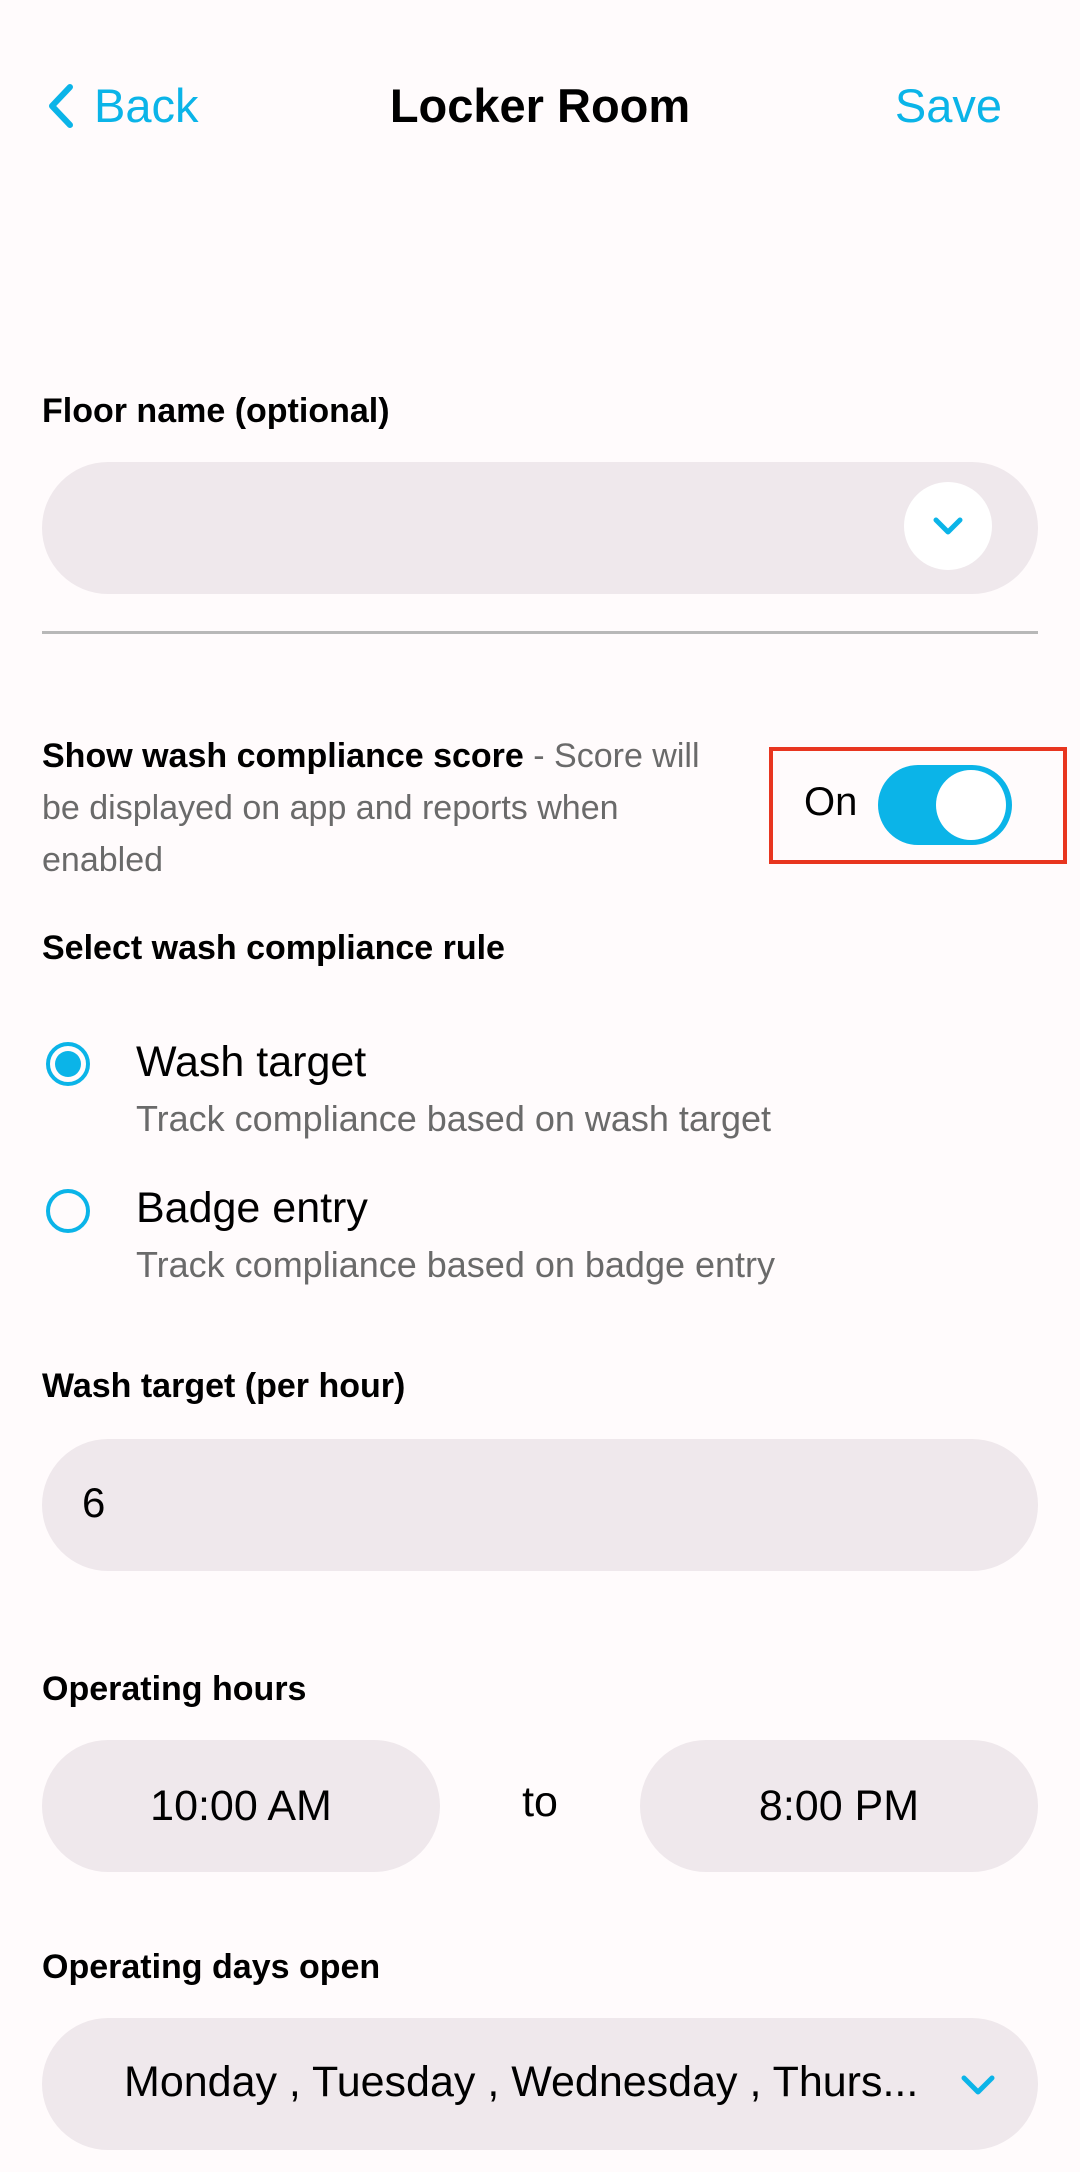  Describe the element at coordinates (68, 1211) in the screenshot. I see `radio-badge-entry` at that location.